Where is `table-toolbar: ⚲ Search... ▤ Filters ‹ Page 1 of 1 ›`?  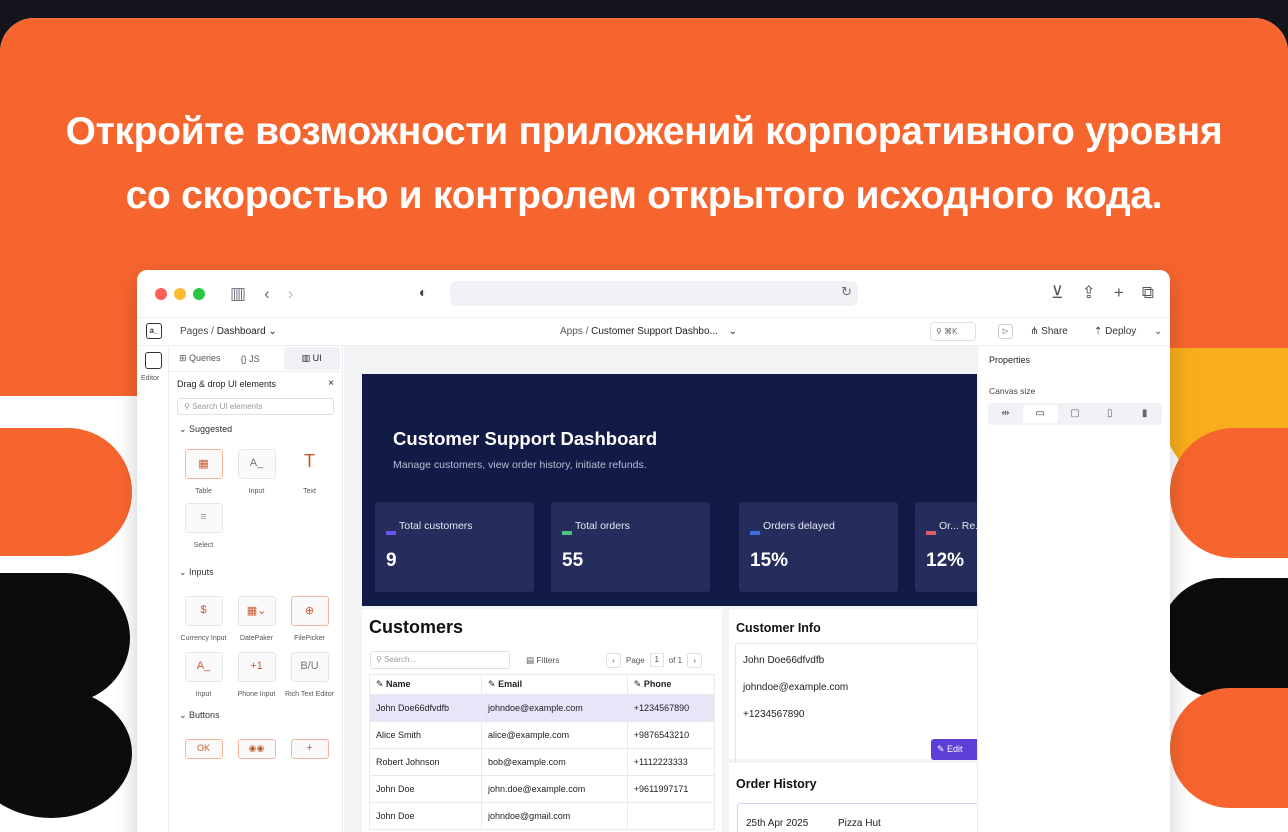
table-toolbar: ⚲ Search... ▤ Filters ‹ Page 1 of 1 › is located at coordinates (542, 660).